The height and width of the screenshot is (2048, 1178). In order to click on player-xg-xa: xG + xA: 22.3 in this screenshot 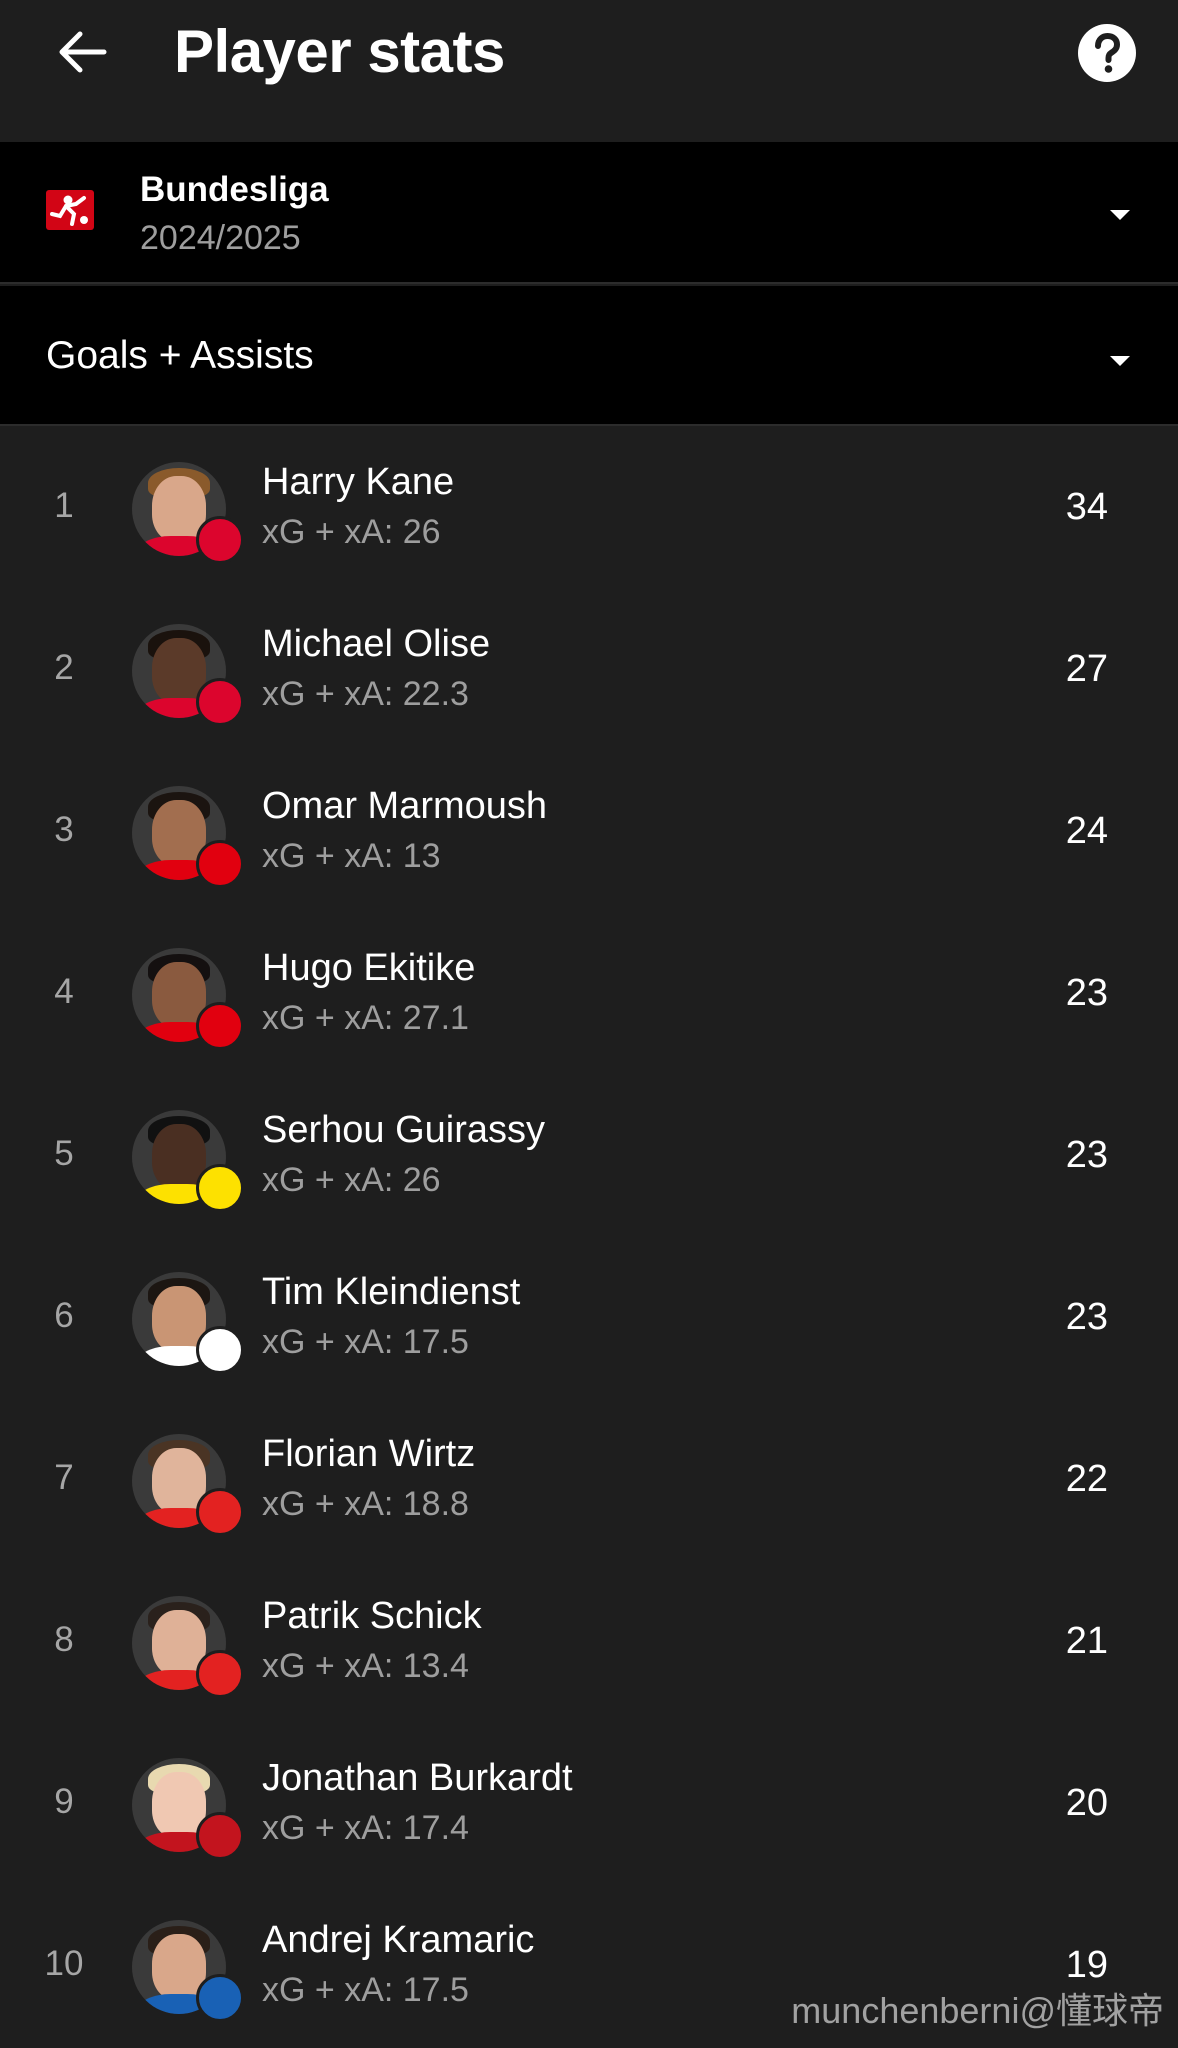, I will do `click(365, 694)`.